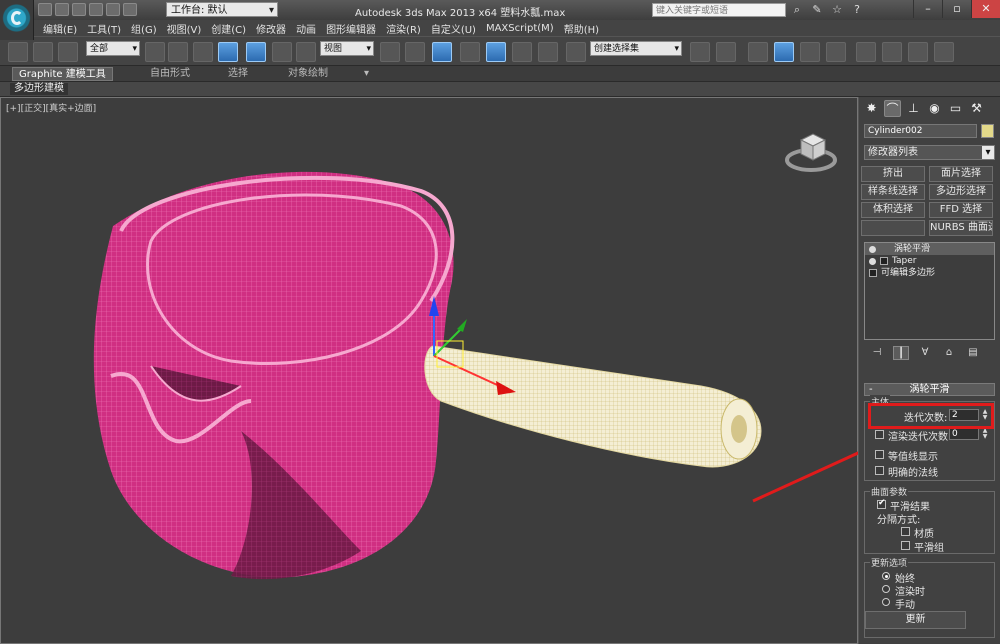 The image size is (1000, 644). What do you see at coordinates (453, 28) in the screenshot?
I see `menu-customize: 自定义(U)` at bounding box center [453, 28].